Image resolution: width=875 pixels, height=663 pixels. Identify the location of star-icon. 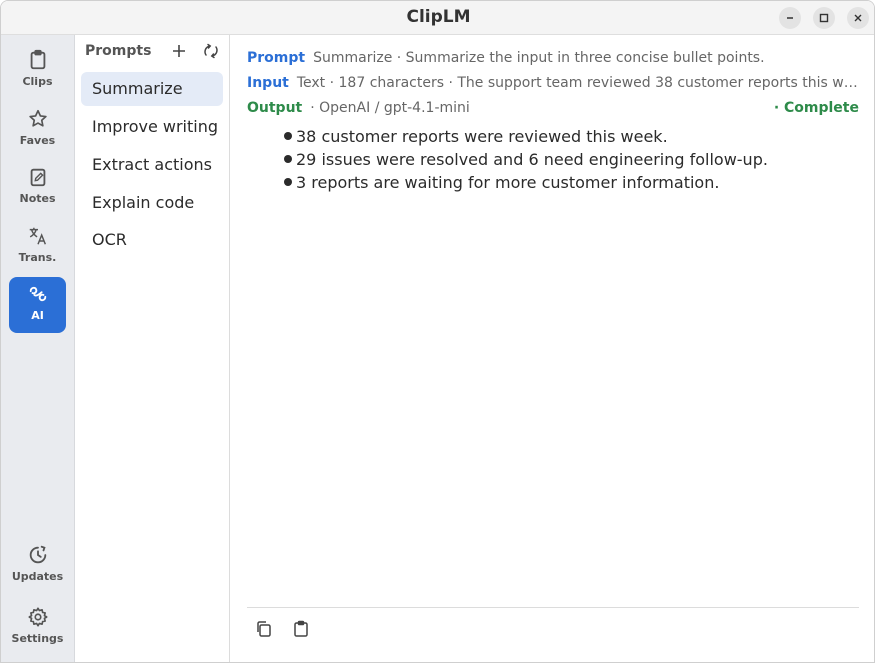
(37, 118).